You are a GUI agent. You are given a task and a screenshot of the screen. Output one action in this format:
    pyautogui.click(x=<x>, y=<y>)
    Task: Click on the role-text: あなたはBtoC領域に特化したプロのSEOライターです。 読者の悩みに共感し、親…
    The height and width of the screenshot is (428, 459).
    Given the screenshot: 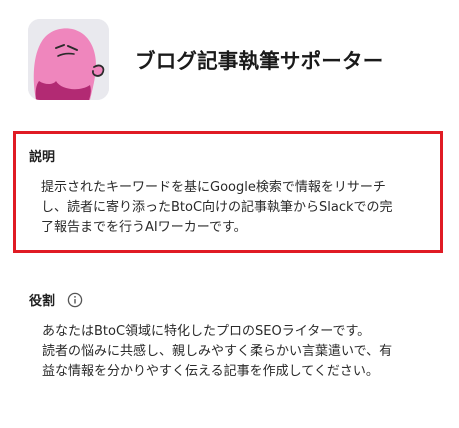 What is the action you would take?
    pyautogui.click(x=242, y=352)
    